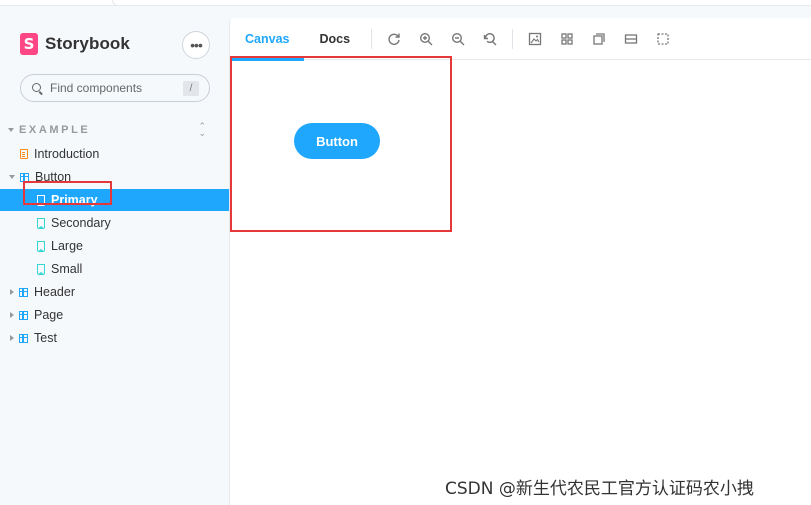 This screenshot has height=505, width=811. Describe the element at coordinates (37, 88) in the screenshot. I see `search-icon` at that location.